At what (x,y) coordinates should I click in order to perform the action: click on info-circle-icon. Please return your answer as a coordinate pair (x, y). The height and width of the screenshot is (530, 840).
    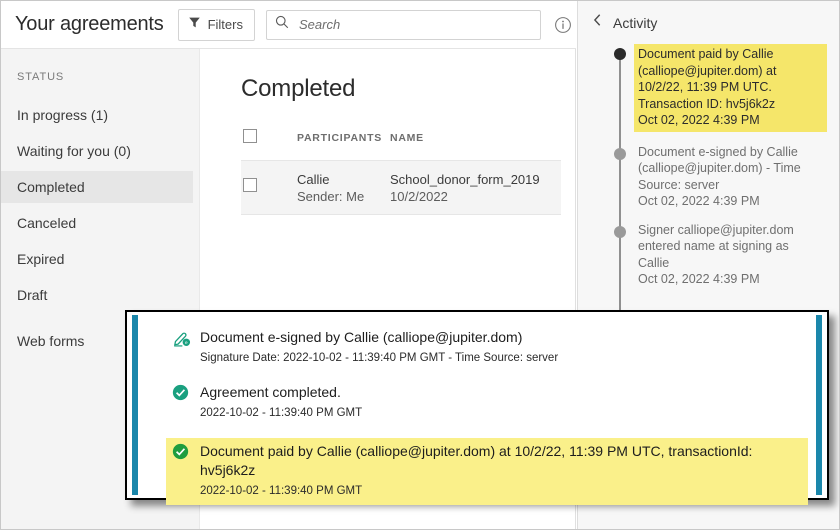
    Looking at the image, I should click on (563, 25).